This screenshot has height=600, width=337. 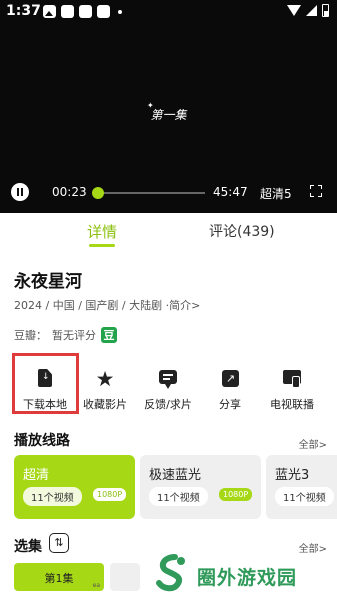 What do you see at coordinates (42, 441) in the screenshot?
I see `routes-title: 播放线路` at bounding box center [42, 441].